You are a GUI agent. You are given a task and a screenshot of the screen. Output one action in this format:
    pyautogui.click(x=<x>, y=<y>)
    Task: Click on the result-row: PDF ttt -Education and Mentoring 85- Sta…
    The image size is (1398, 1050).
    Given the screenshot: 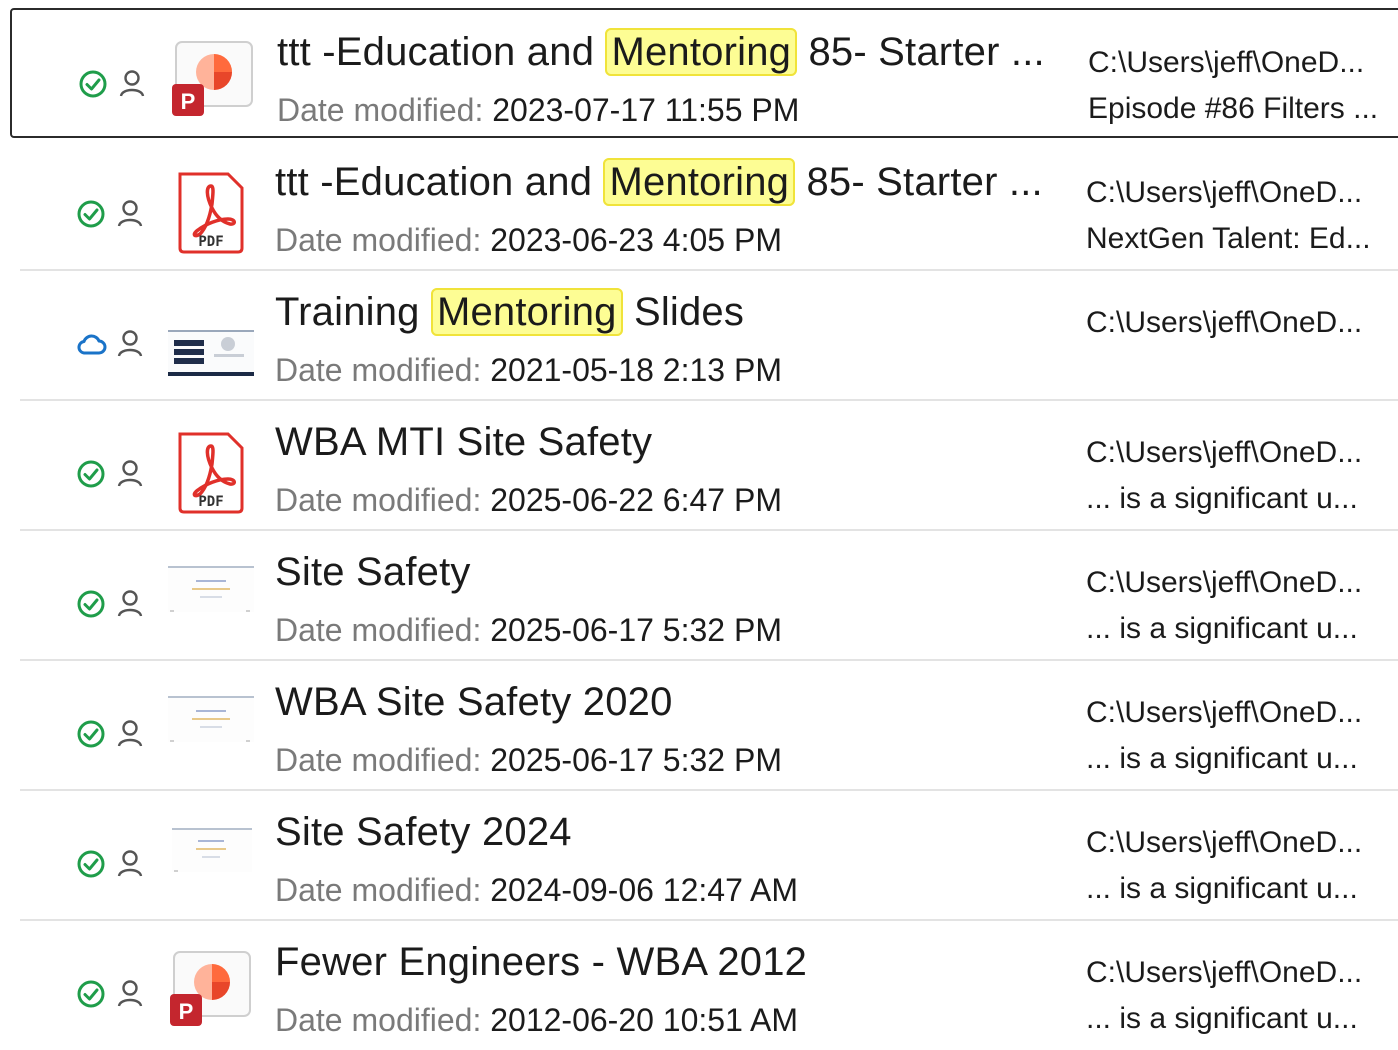 What is the action you would take?
    pyautogui.click(x=699, y=205)
    